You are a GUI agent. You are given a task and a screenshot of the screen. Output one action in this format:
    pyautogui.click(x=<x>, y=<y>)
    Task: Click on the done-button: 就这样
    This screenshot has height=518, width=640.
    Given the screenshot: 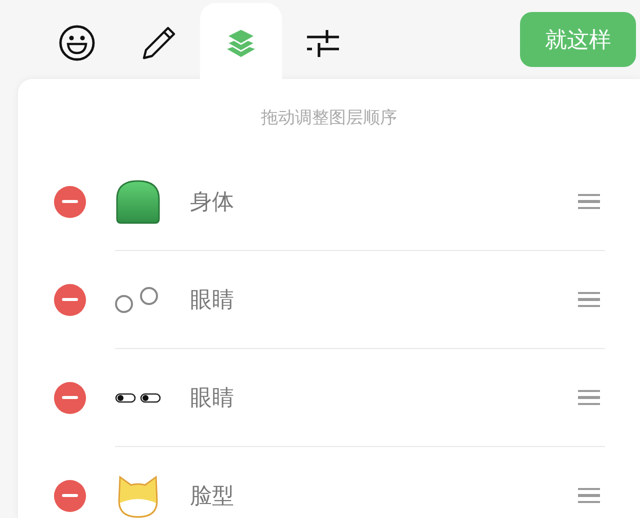 What is the action you would take?
    pyautogui.click(x=578, y=39)
    